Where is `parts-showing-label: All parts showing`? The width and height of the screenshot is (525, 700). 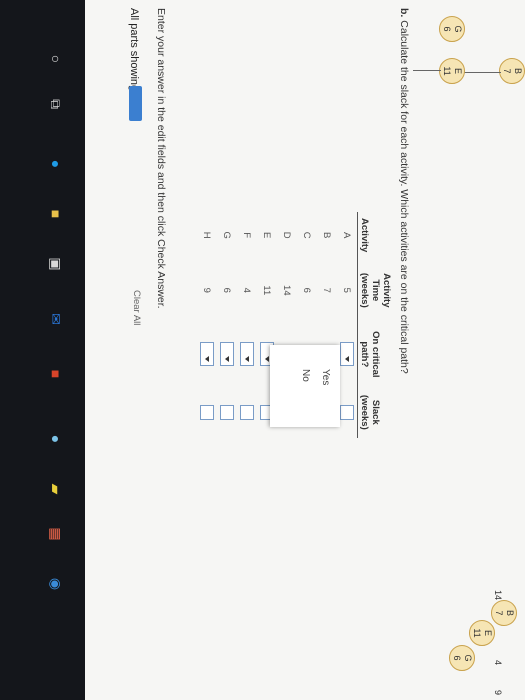 parts-showing-label: All parts showing is located at coordinates (134, 50).